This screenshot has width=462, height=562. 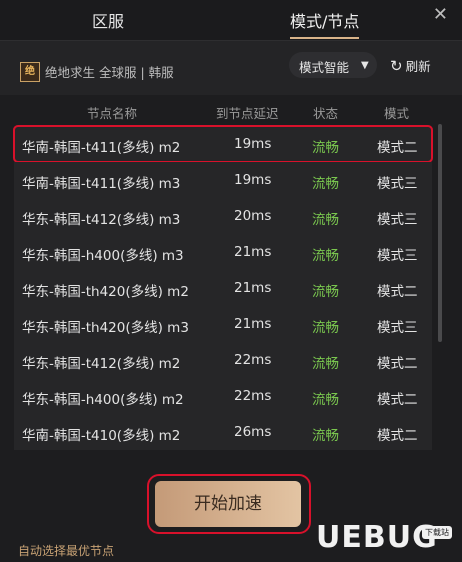 What do you see at coordinates (365, 65) in the screenshot?
I see `chevron-down-icon: ▼` at bounding box center [365, 65].